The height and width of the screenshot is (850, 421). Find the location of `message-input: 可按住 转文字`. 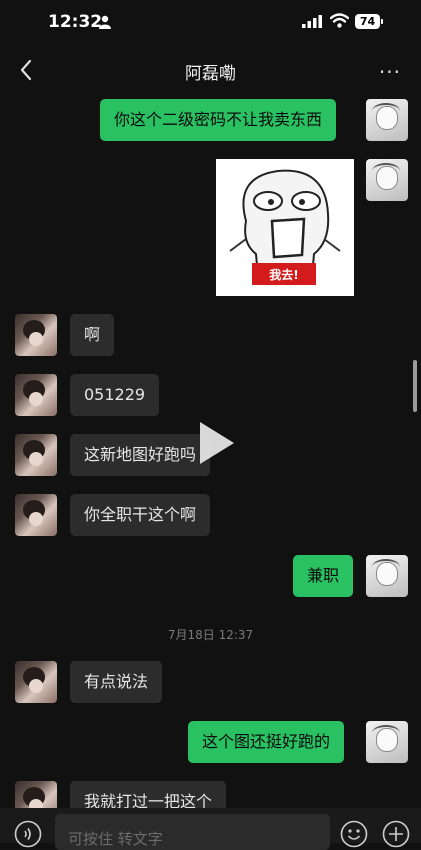

message-input: 可按住 转文字 is located at coordinates (192, 832).